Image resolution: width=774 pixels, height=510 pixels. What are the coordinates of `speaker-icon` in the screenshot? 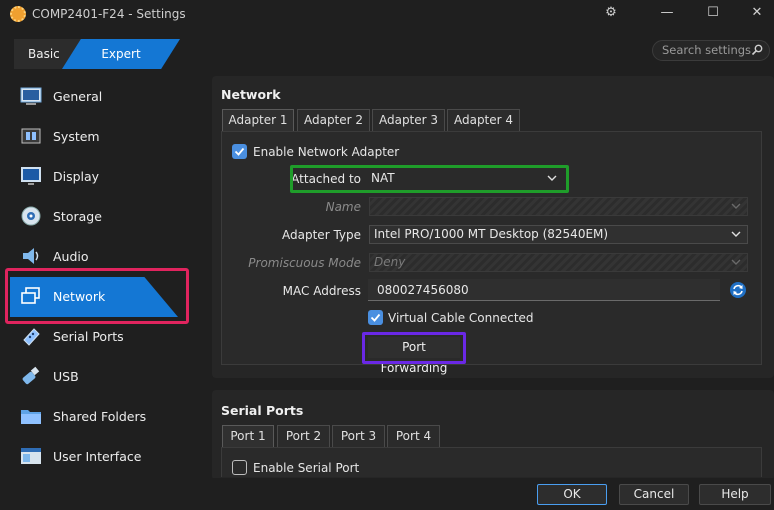 It's located at (31, 256).